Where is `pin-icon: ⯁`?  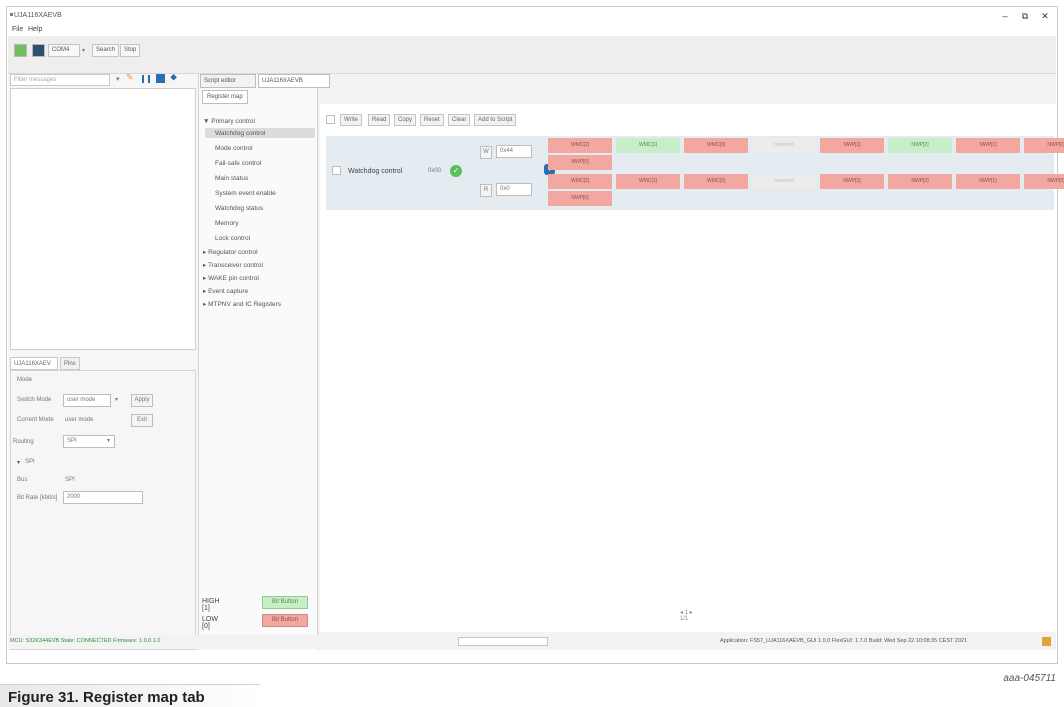
pin-icon: ⯁ is located at coordinates (173, 78).